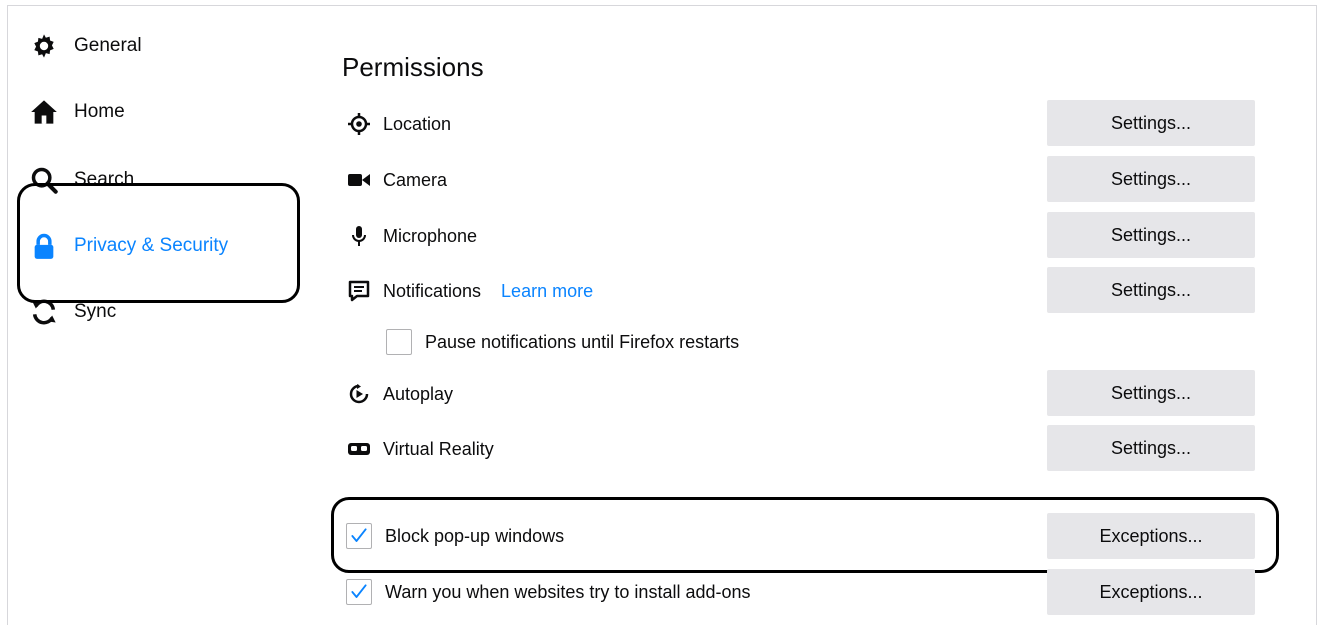 The width and height of the screenshot is (1323, 625). What do you see at coordinates (399, 342) in the screenshot?
I see `pause-notifications-checkbox` at bounding box center [399, 342].